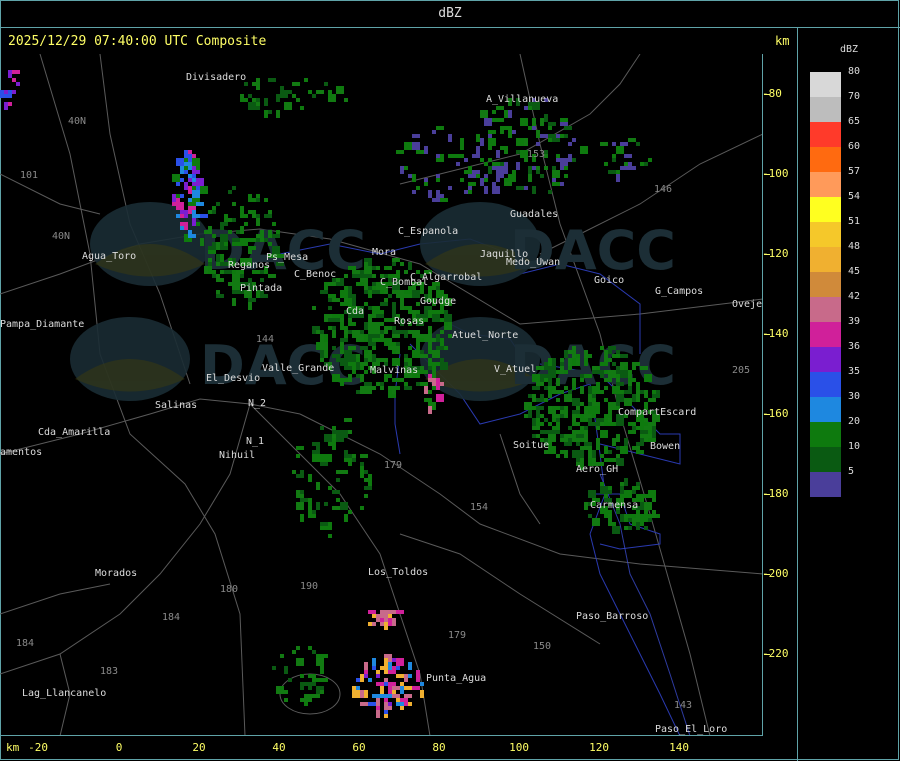  What do you see at coordinates (855, 281) in the screenshot?
I see `color-legend: 80 70 65 60 57 54 51 48 45 42 39 36 35 30 20 10 5` at bounding box center [855, 281].